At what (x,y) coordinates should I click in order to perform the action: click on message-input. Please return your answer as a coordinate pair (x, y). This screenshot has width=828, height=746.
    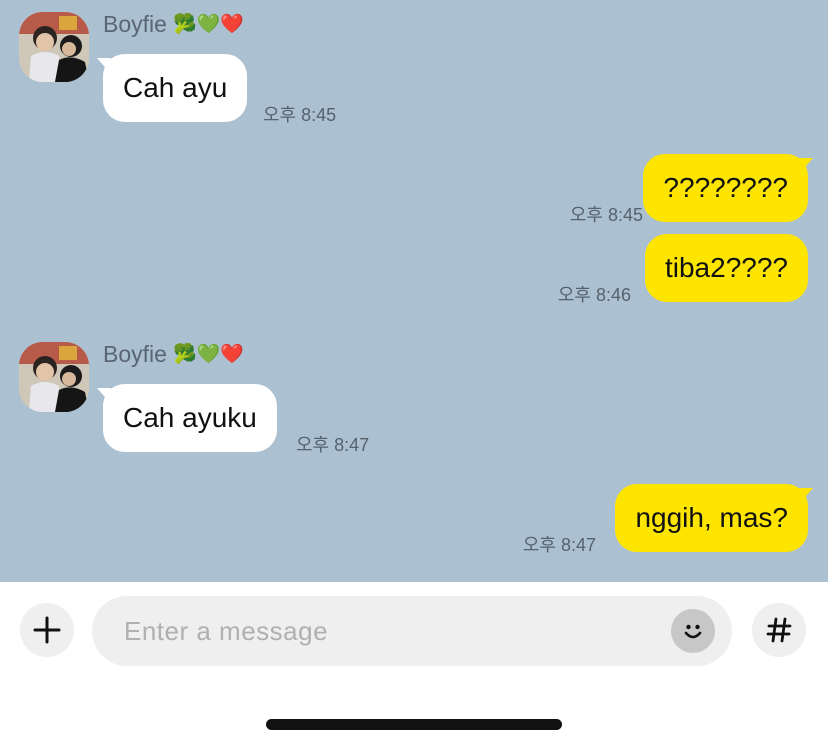
    Looking at the image, I should click on (412, 631).